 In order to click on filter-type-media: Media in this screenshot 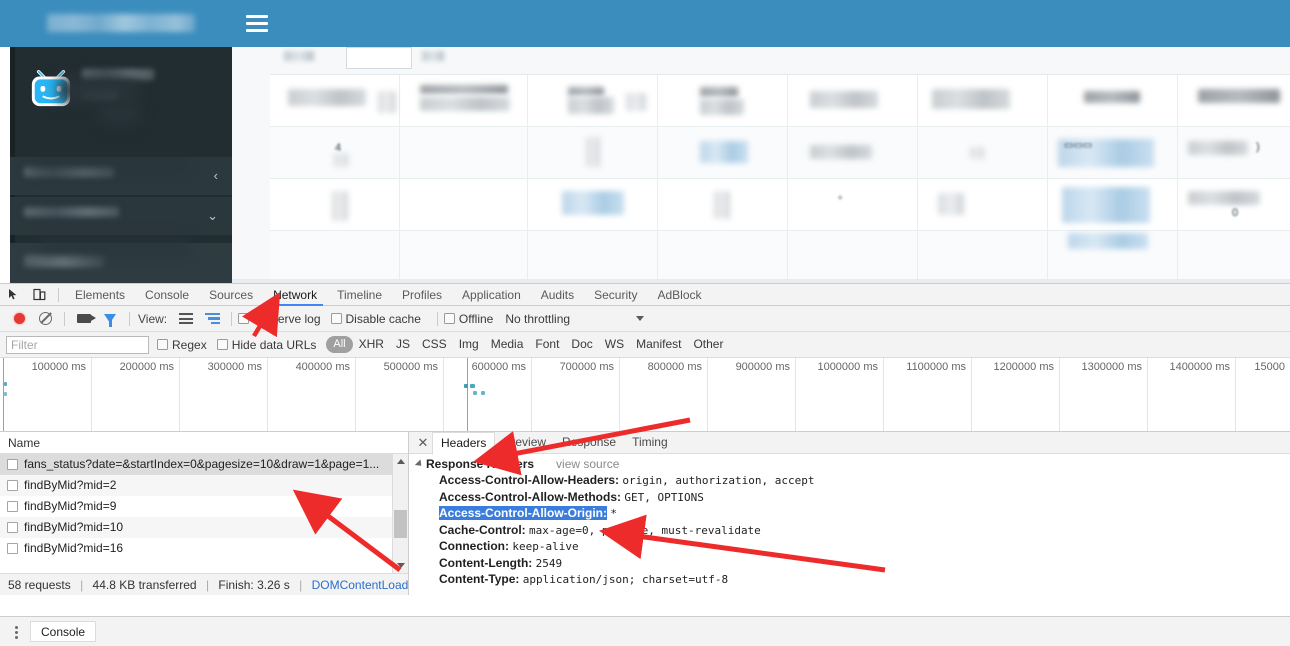, I will do `click(507, 344)`.